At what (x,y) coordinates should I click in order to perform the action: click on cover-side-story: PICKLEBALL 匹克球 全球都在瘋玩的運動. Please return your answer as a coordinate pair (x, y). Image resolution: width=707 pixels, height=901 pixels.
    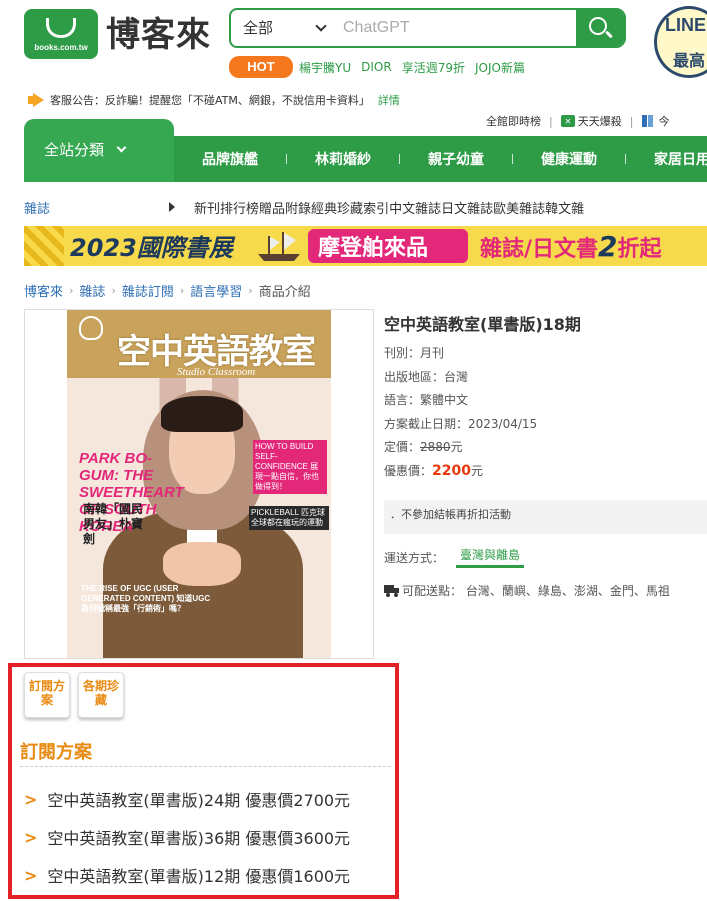
    Looking at the image, I should click on (289, 518).